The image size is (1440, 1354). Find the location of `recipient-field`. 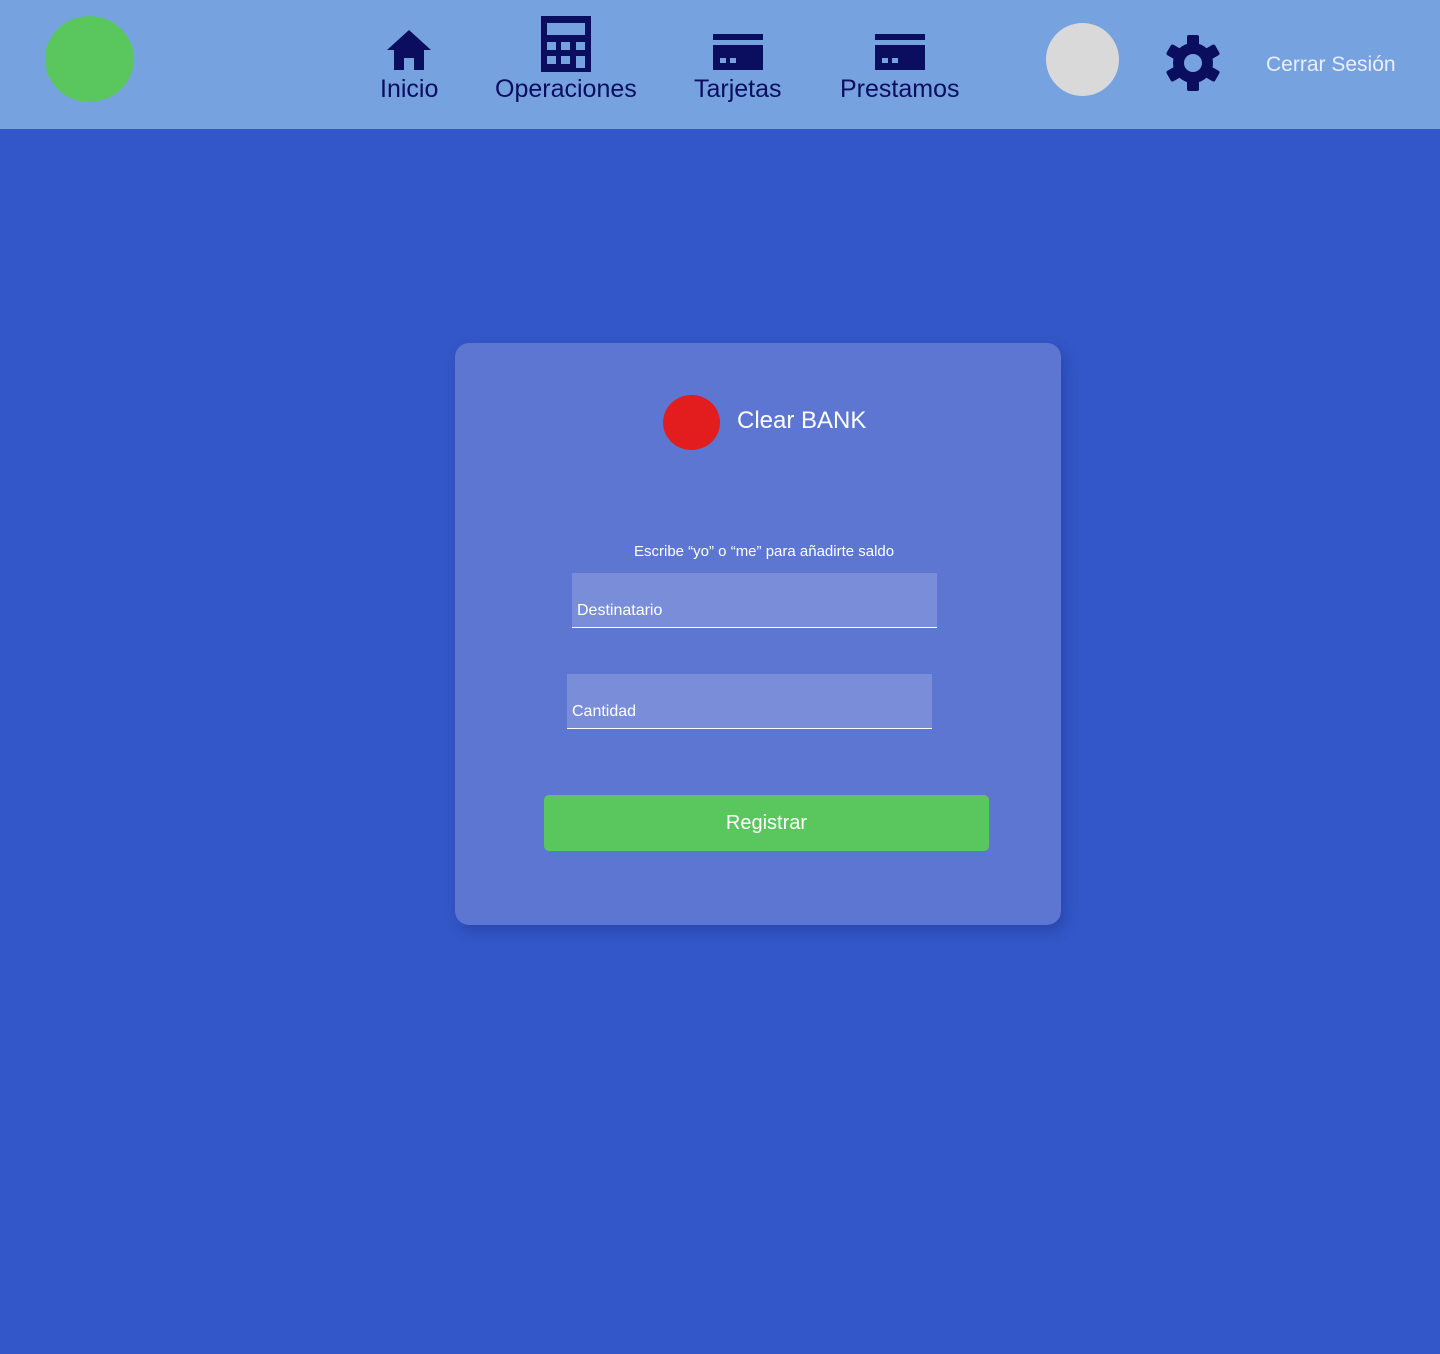

recipient-field is located at coordinates (754, 600).